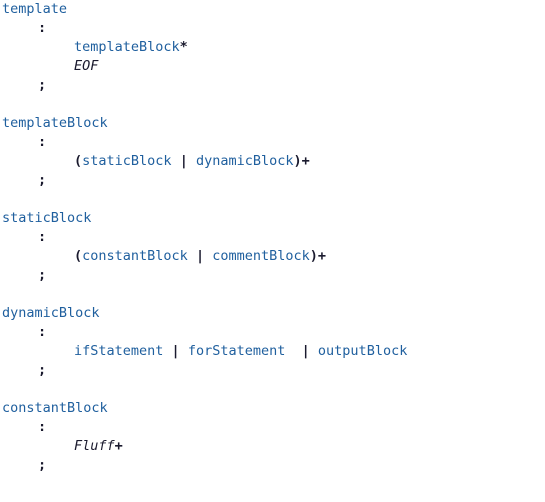 The image size is (545, 502). What do you see at coordinates (236, 351) in the screenshot?
I see `rule-reference: forStatement` at bounding box center [236, 351].